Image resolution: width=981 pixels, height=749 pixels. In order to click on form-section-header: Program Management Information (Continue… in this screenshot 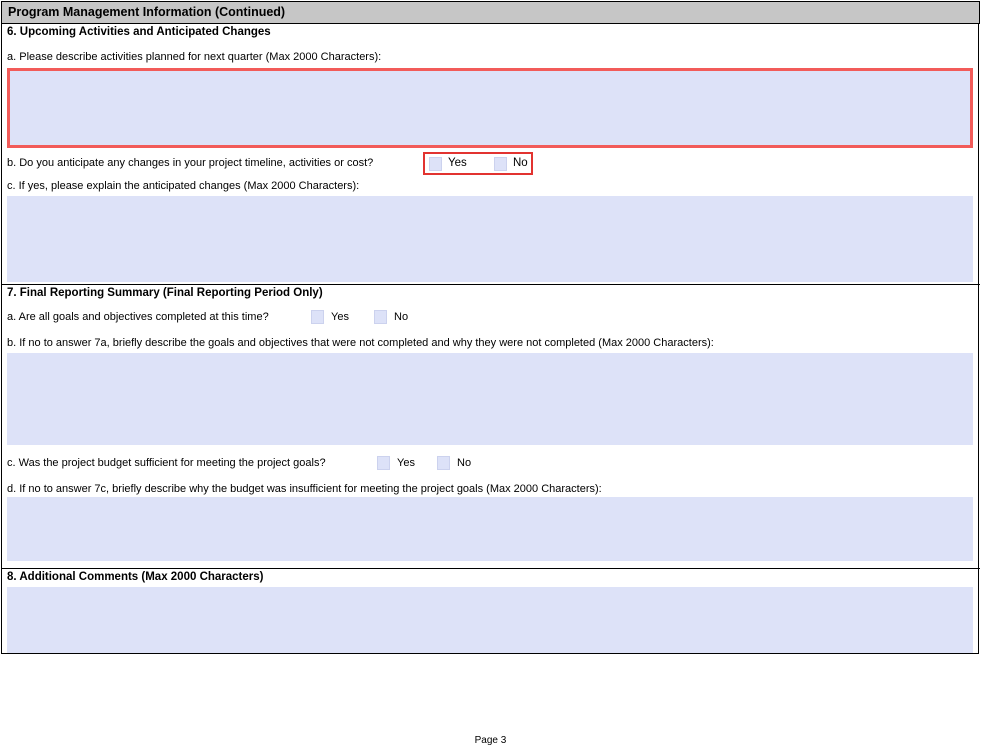, I will do `click(490, 12)`.